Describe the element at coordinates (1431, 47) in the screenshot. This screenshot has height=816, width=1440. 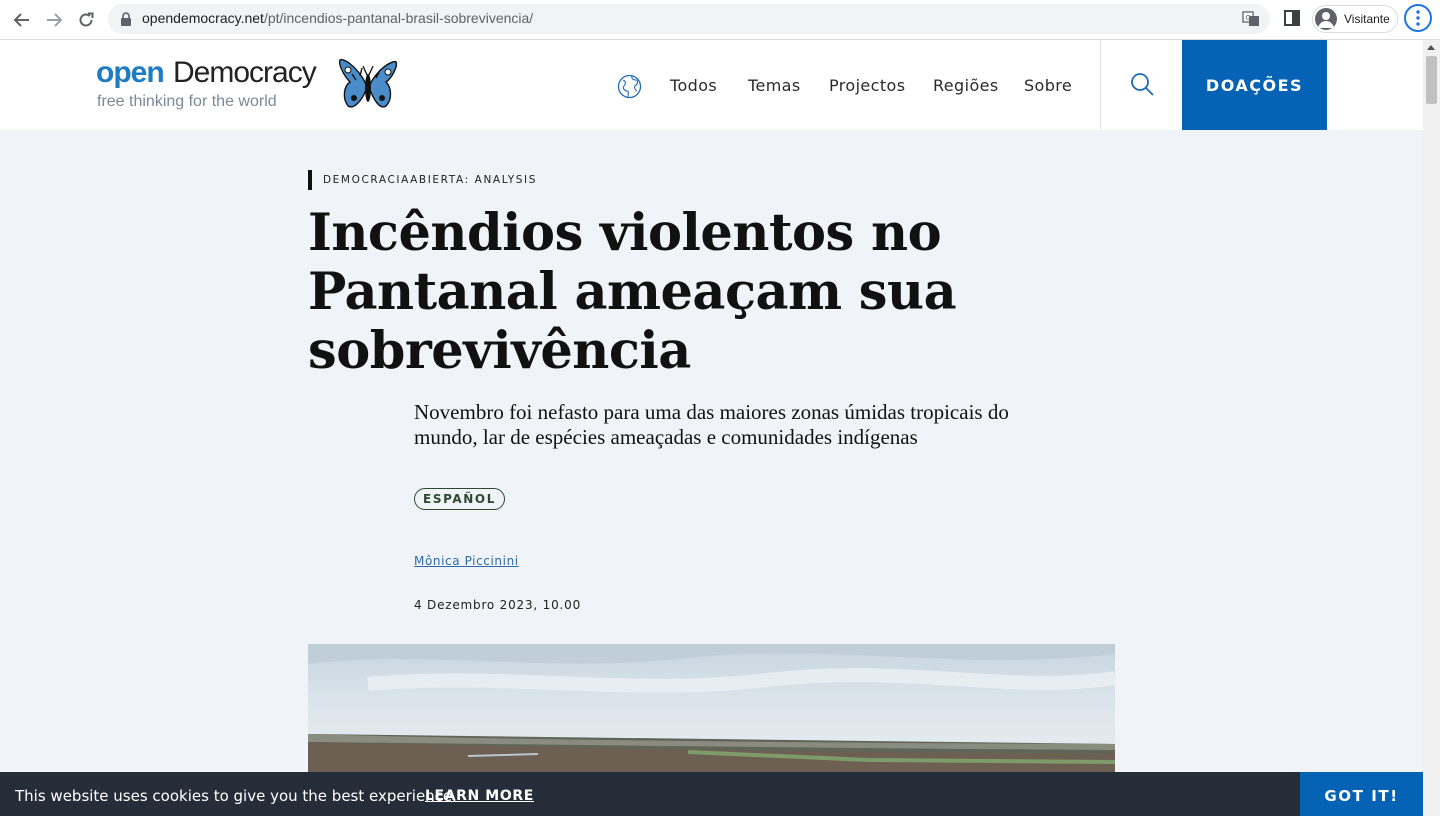
I see `scroll-up-arrow-icon` at that location.